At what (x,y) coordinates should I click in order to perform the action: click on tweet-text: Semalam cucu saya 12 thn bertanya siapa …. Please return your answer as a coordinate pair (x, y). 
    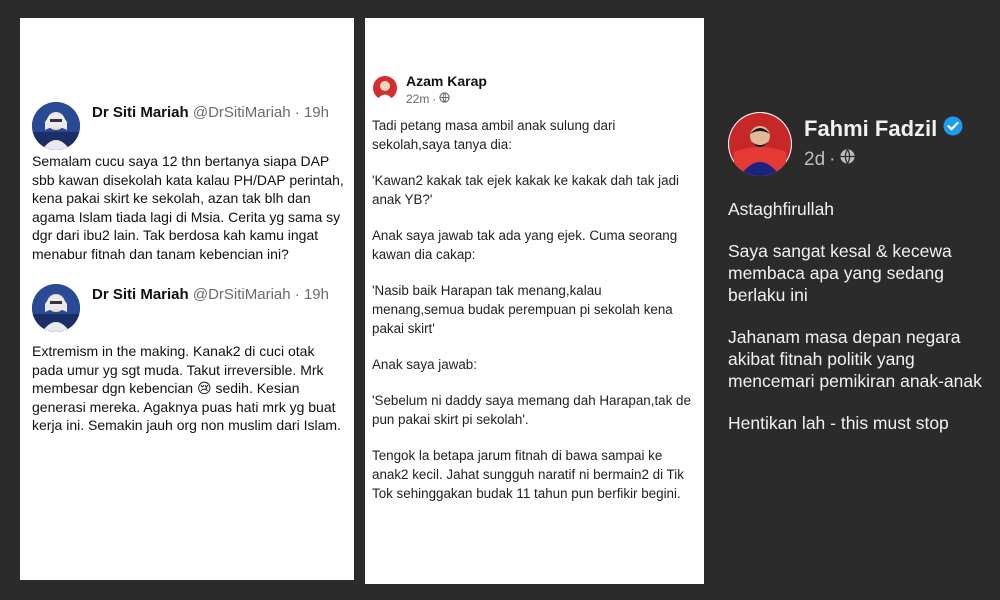
    Looking at the image, I should click on (188, 207).